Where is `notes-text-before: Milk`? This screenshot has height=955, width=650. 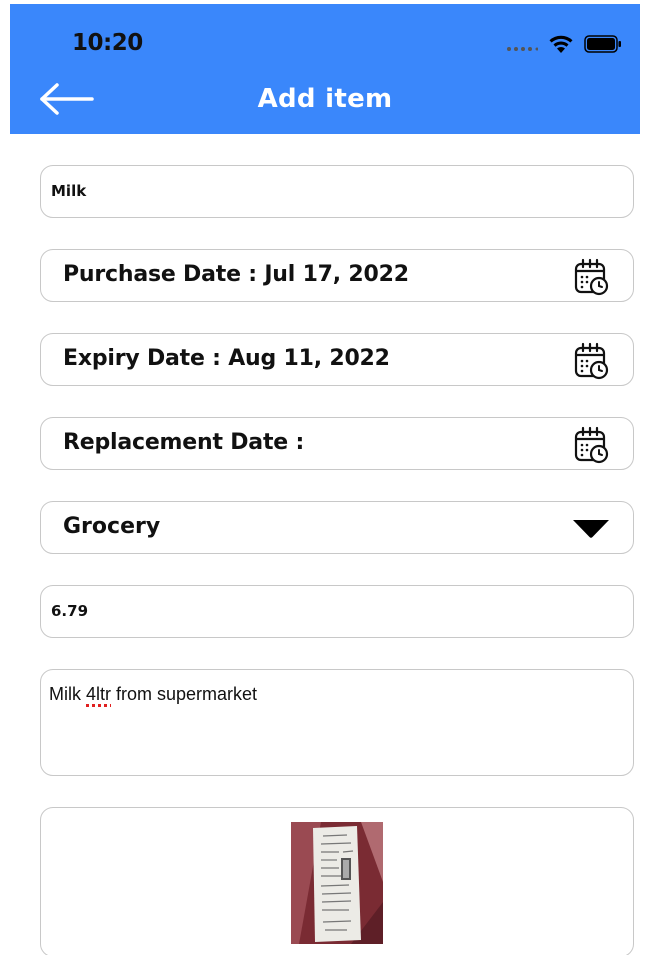 notes-text-before: Milk is located at coordinates (67, 694).